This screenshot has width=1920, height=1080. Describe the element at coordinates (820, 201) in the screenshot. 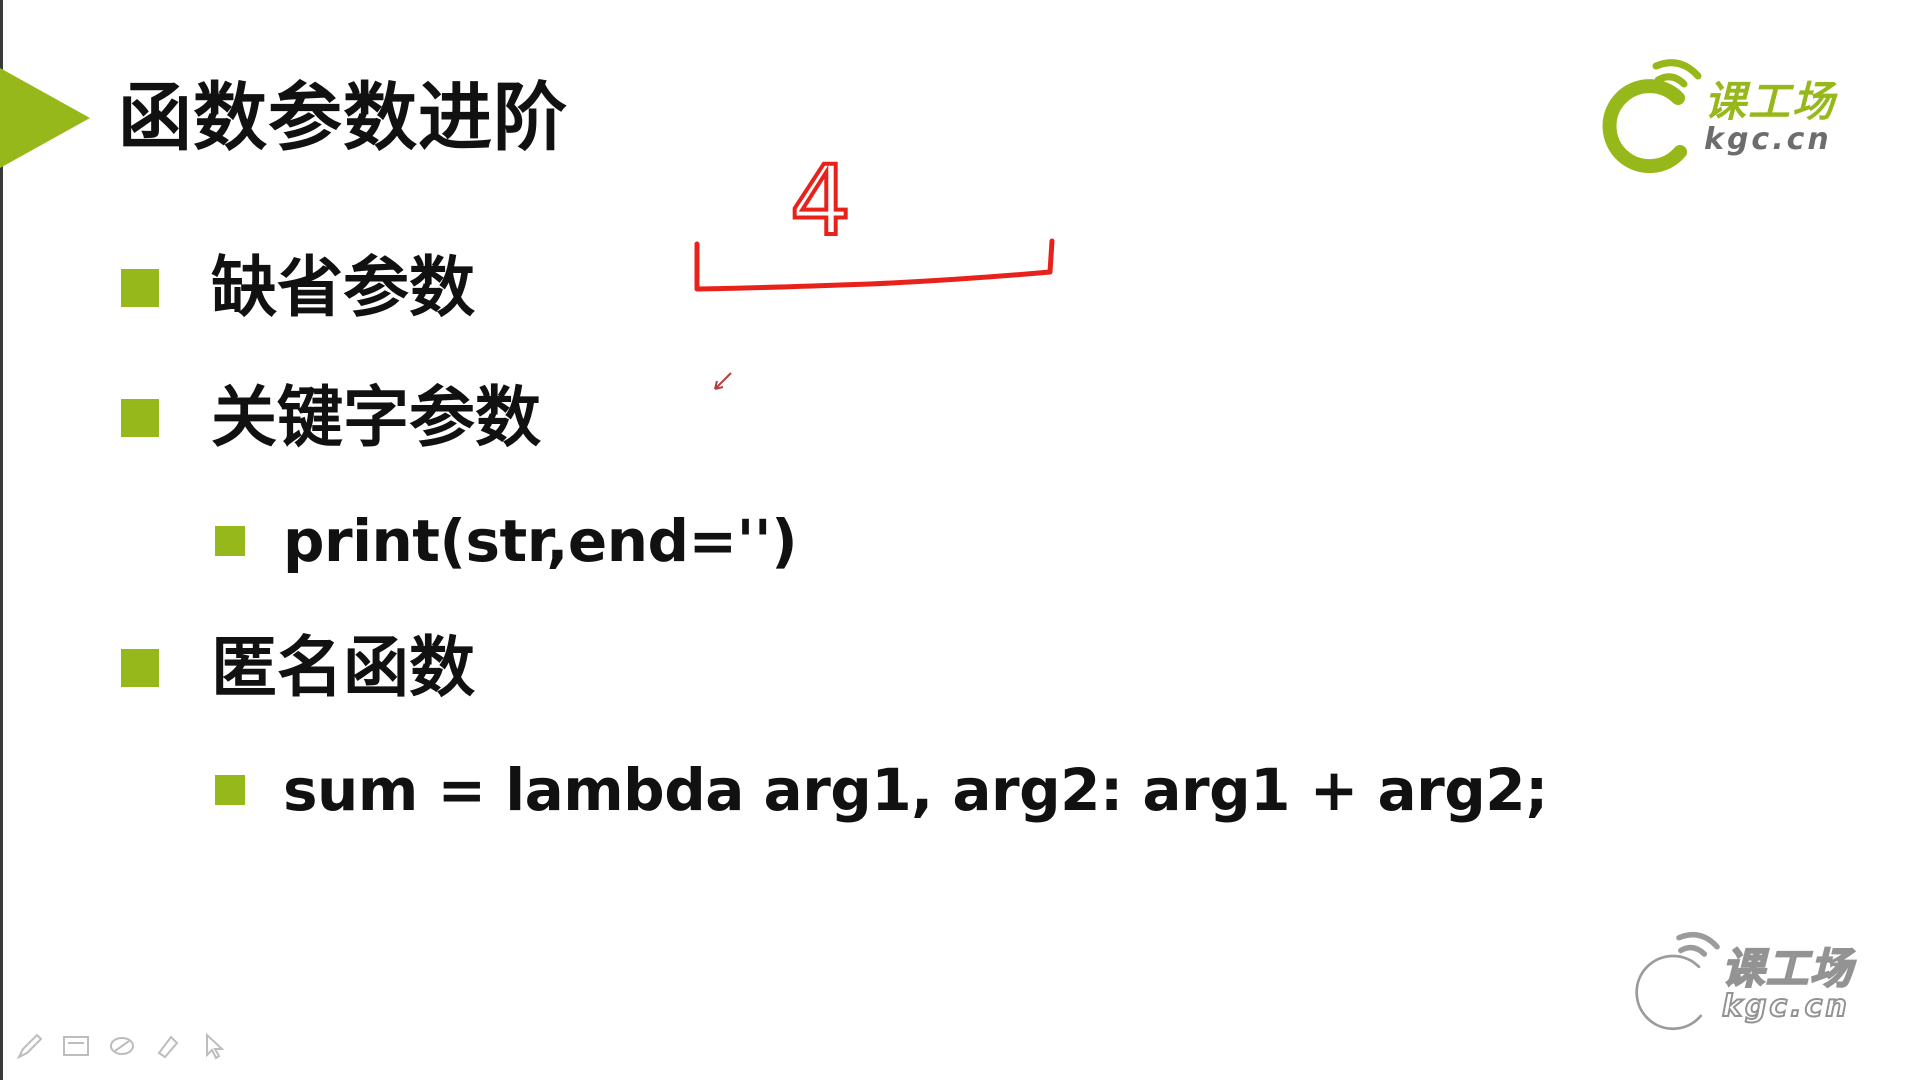

I see `ink-handwritten-number: 4` at that location.